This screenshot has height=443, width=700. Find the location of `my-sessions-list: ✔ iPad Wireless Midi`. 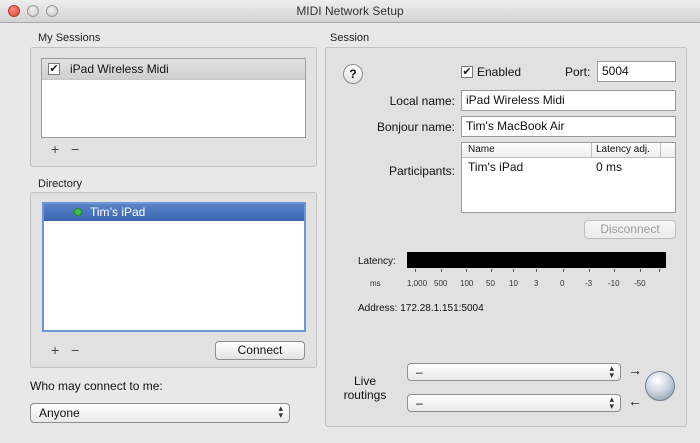

my-sessions-list: ✔ iPad Wireless Midi is located at coordinates (173, 98).